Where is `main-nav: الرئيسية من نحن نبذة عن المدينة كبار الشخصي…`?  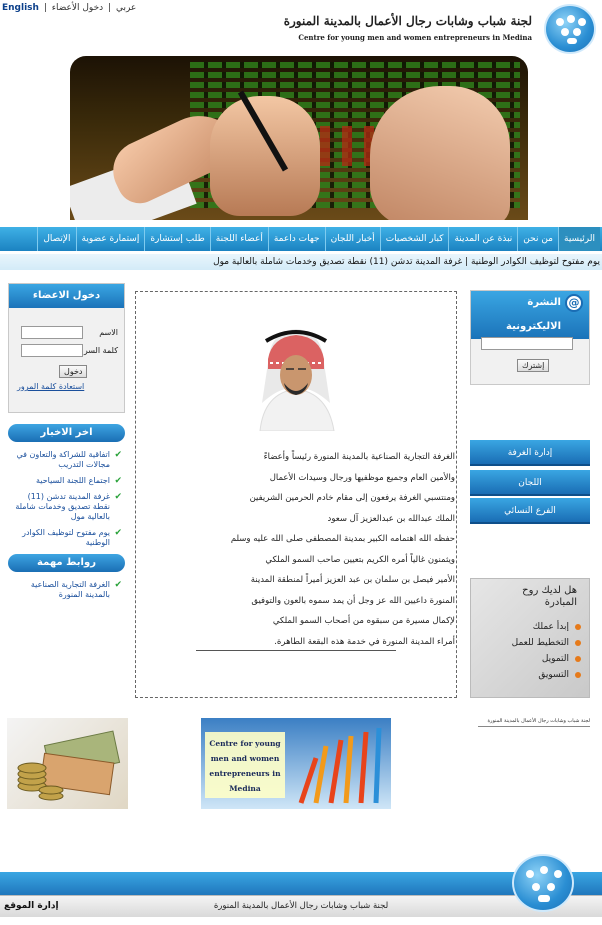 main-nav: الرئيسية من نحن نبذة عن المدينة كبار الشخصي… is located at coordinates (301, 239).